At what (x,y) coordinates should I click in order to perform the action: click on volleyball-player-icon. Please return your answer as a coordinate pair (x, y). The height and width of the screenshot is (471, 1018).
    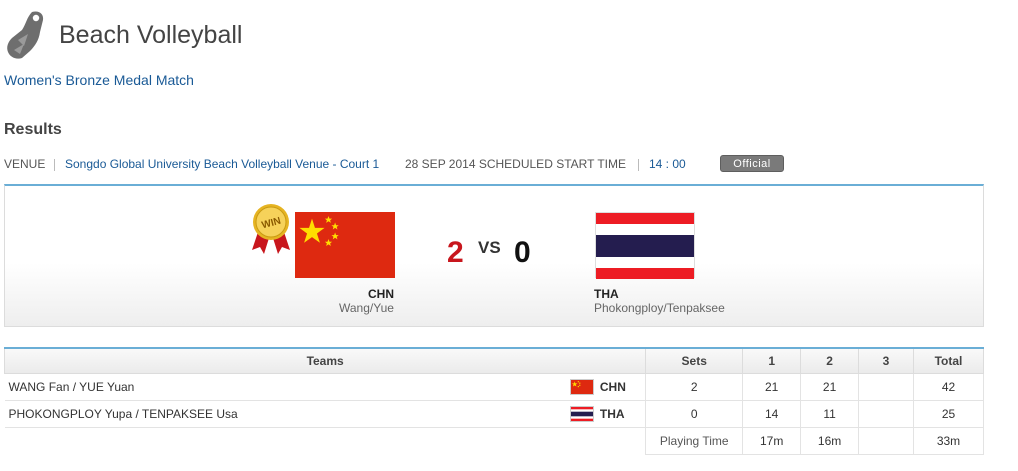
    Looking at the image, I should click on (25, 35).